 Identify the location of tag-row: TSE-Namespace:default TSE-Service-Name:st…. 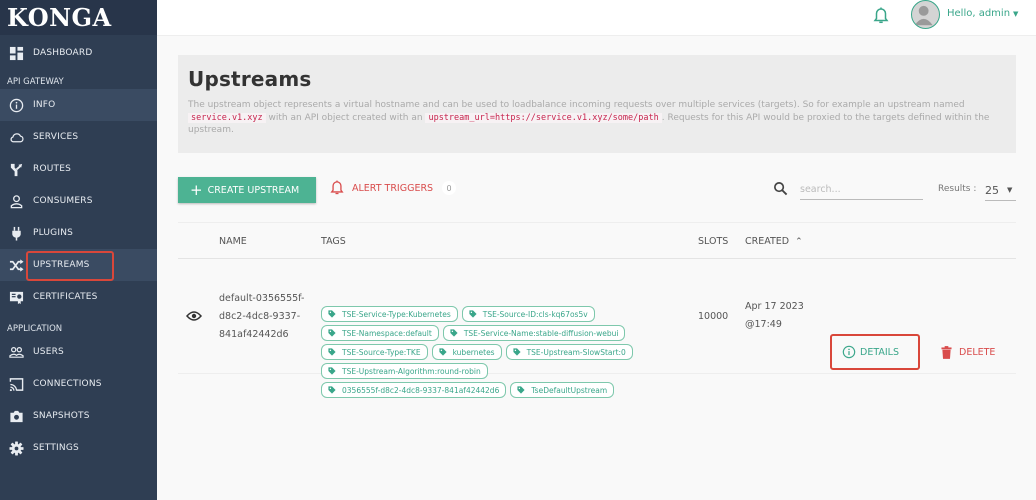
(486, 333).